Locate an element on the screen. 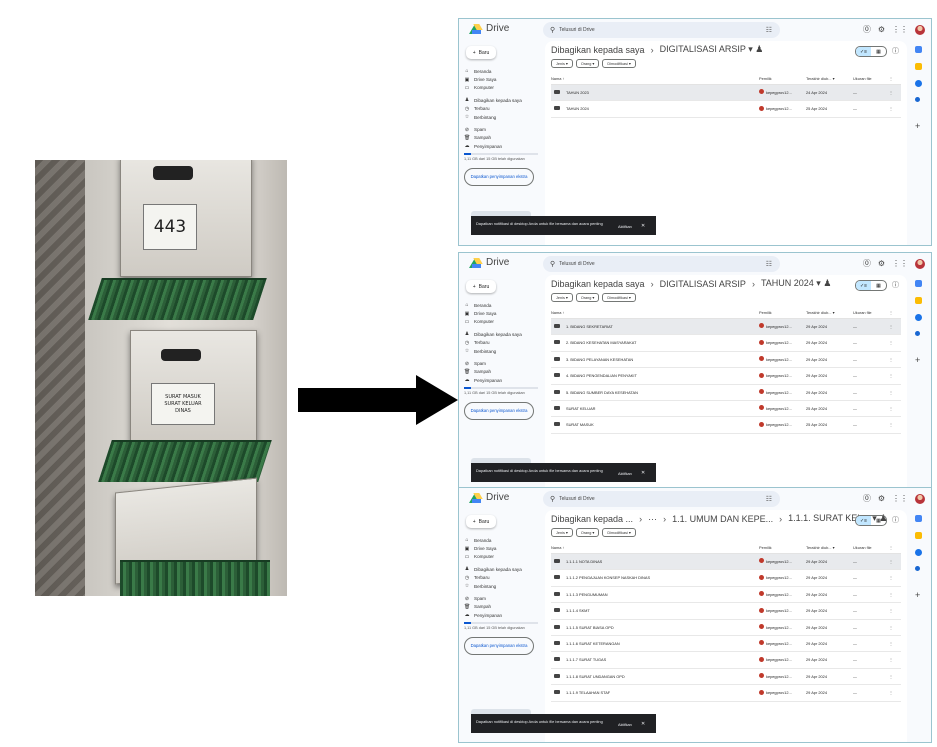 The width and height of the screenshot is (937, 747). tasks-icon is located at coordinates (918, 83).